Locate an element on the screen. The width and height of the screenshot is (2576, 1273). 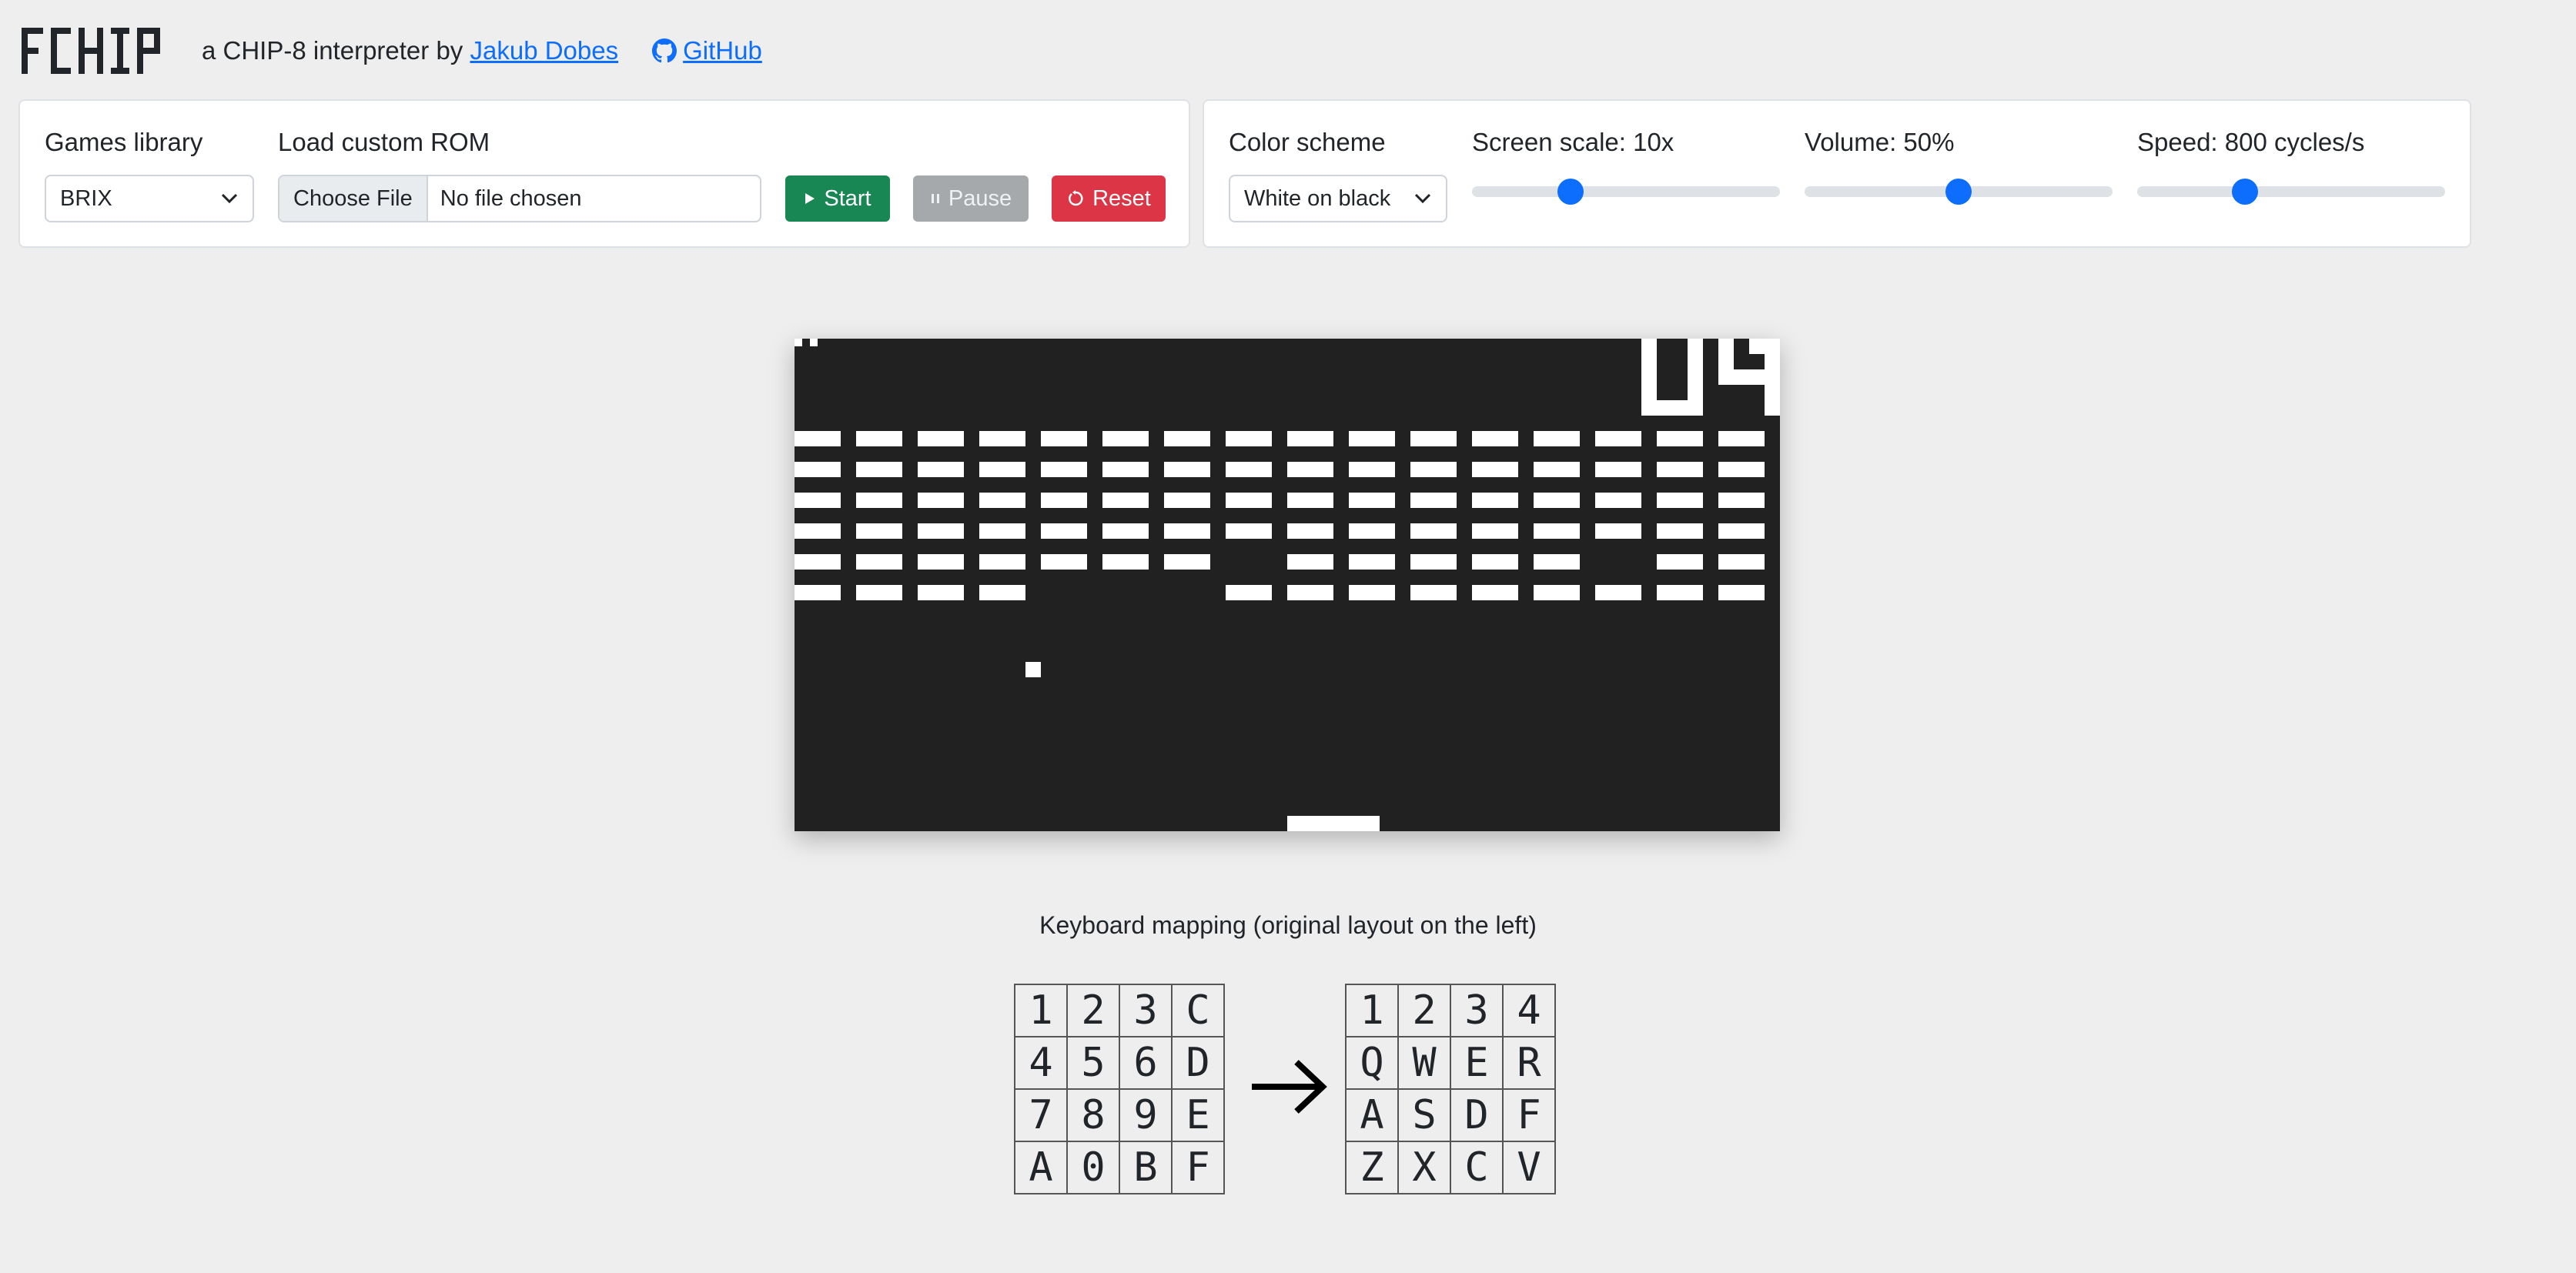
keyboard-key: R is located at coordinates (1529, 1063).